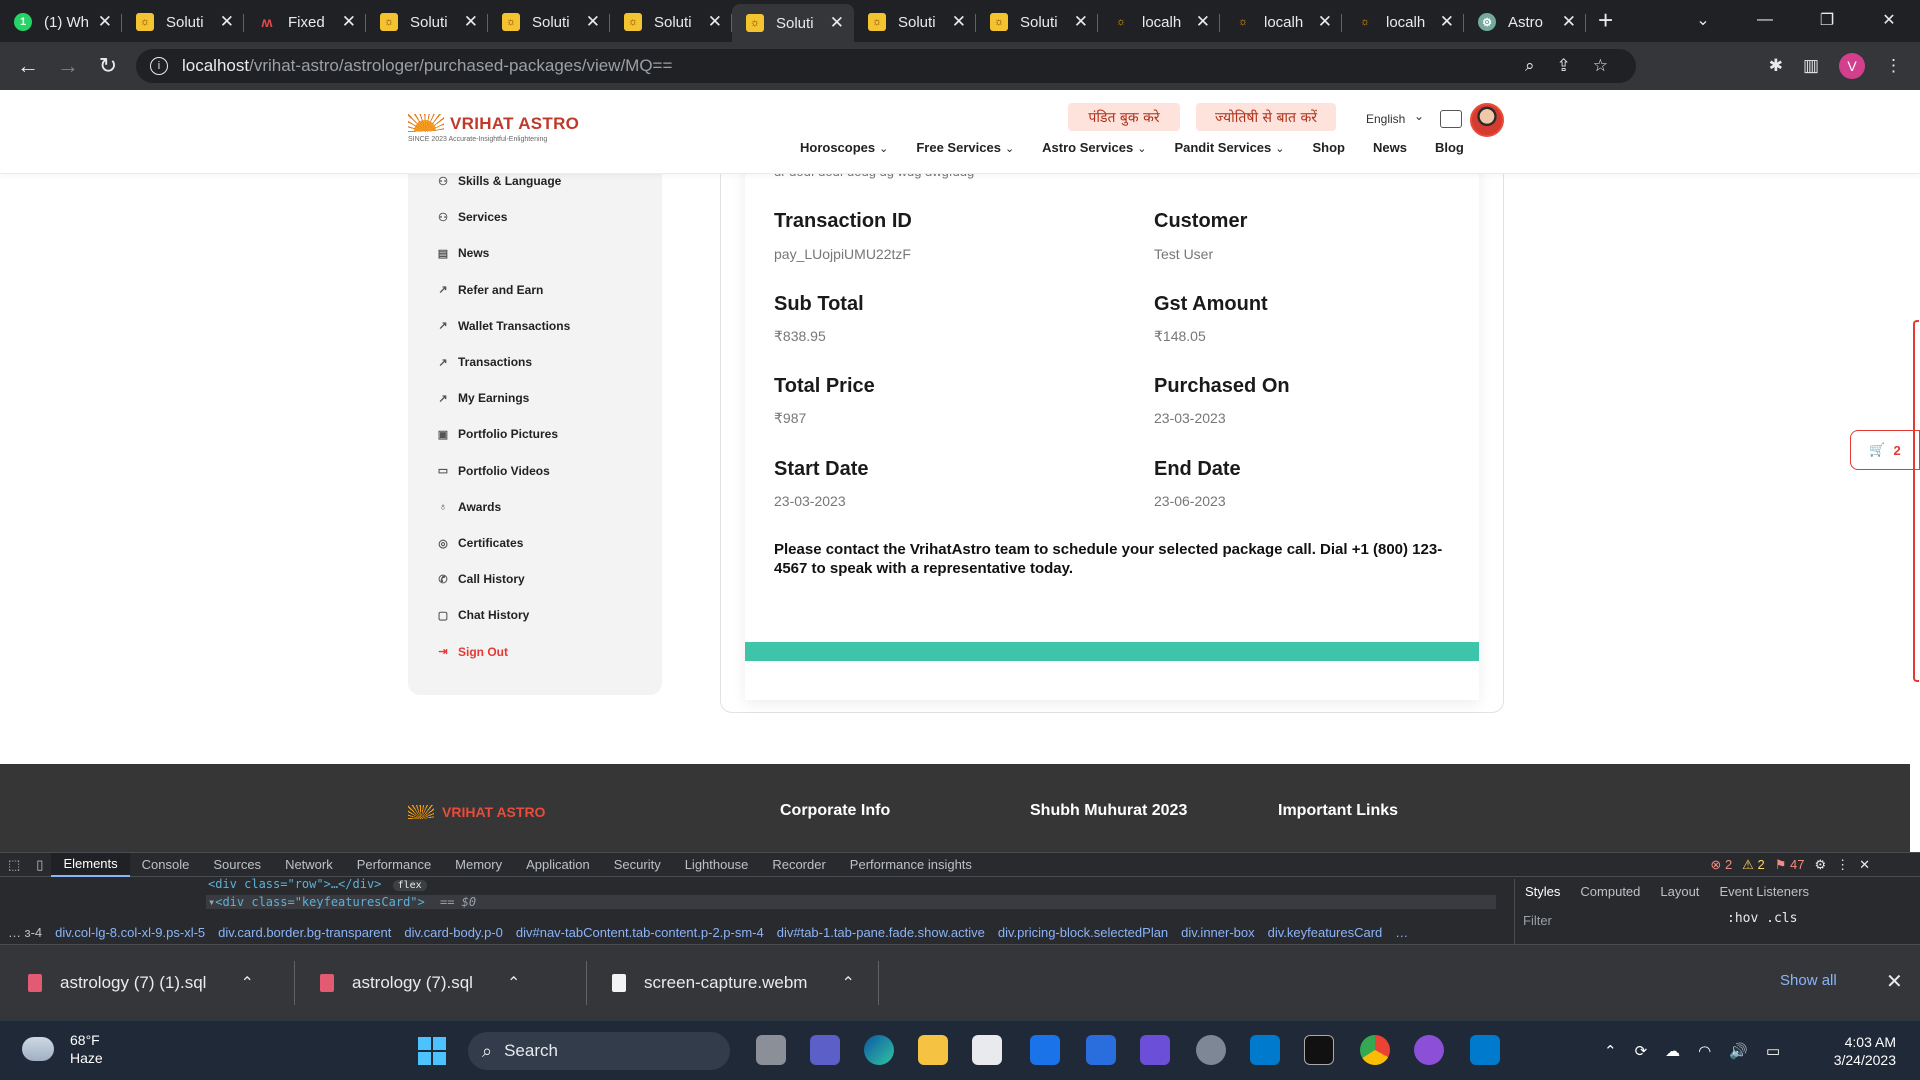 This screenshot has width=1920, height=1080. Describe the element at coordinates (1721, 865) in the screenshot. I see `error-count: ⊗ 2` at that location.